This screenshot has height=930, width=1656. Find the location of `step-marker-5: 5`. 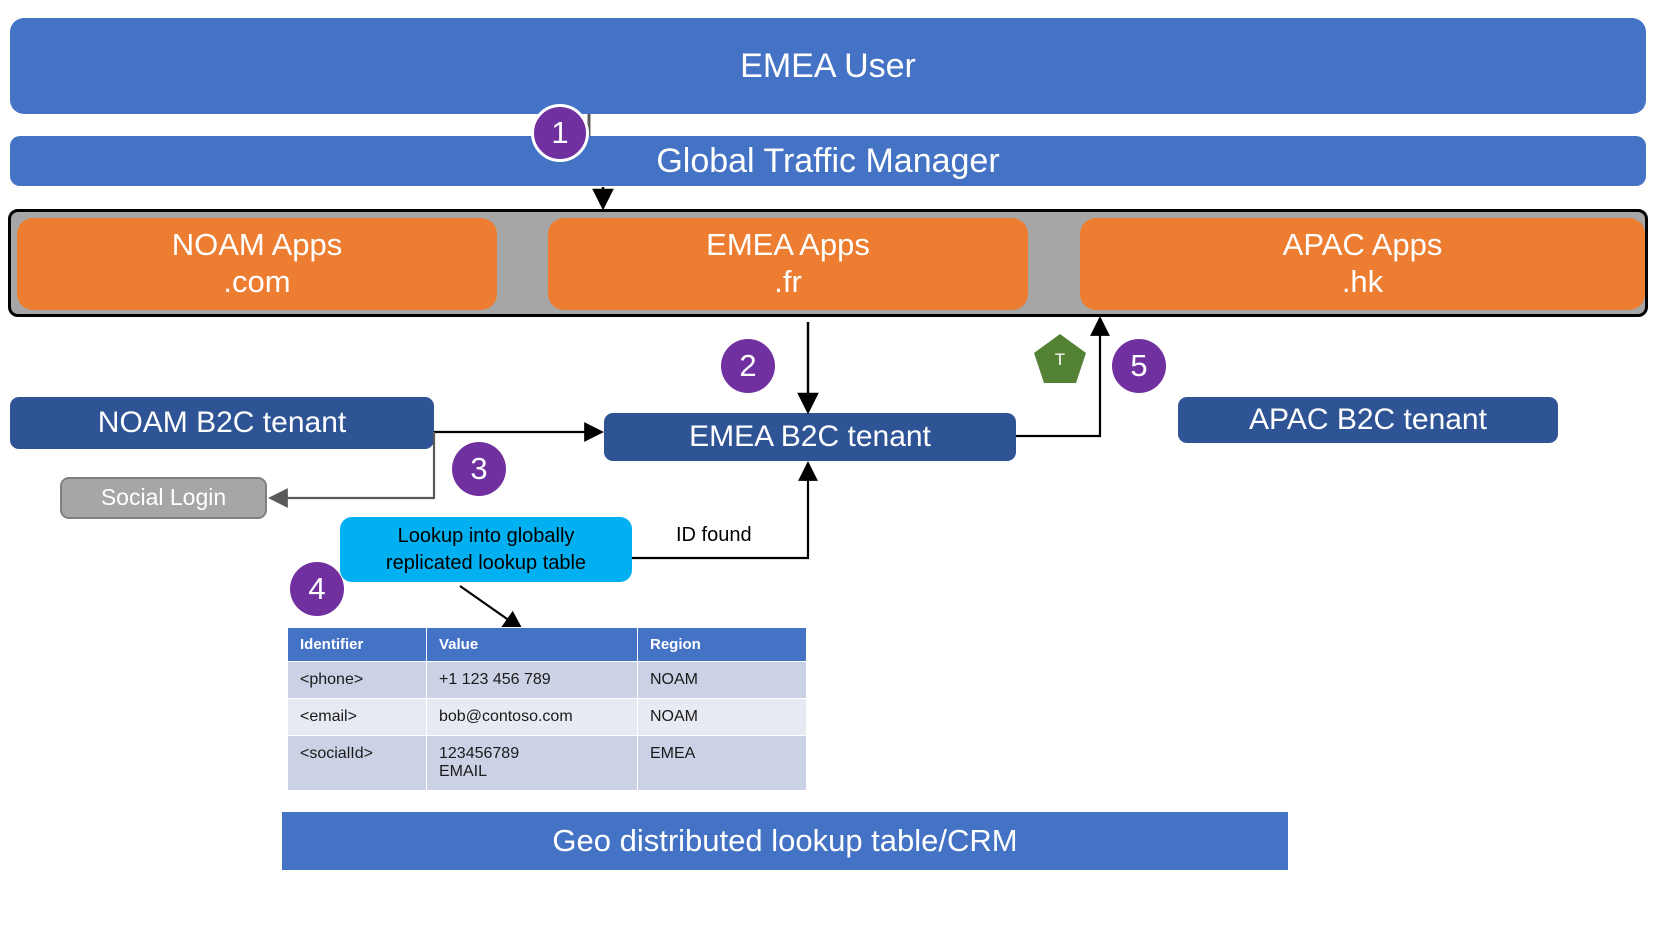

step-marker-5: 5 is located at coordinates (1139, 366).